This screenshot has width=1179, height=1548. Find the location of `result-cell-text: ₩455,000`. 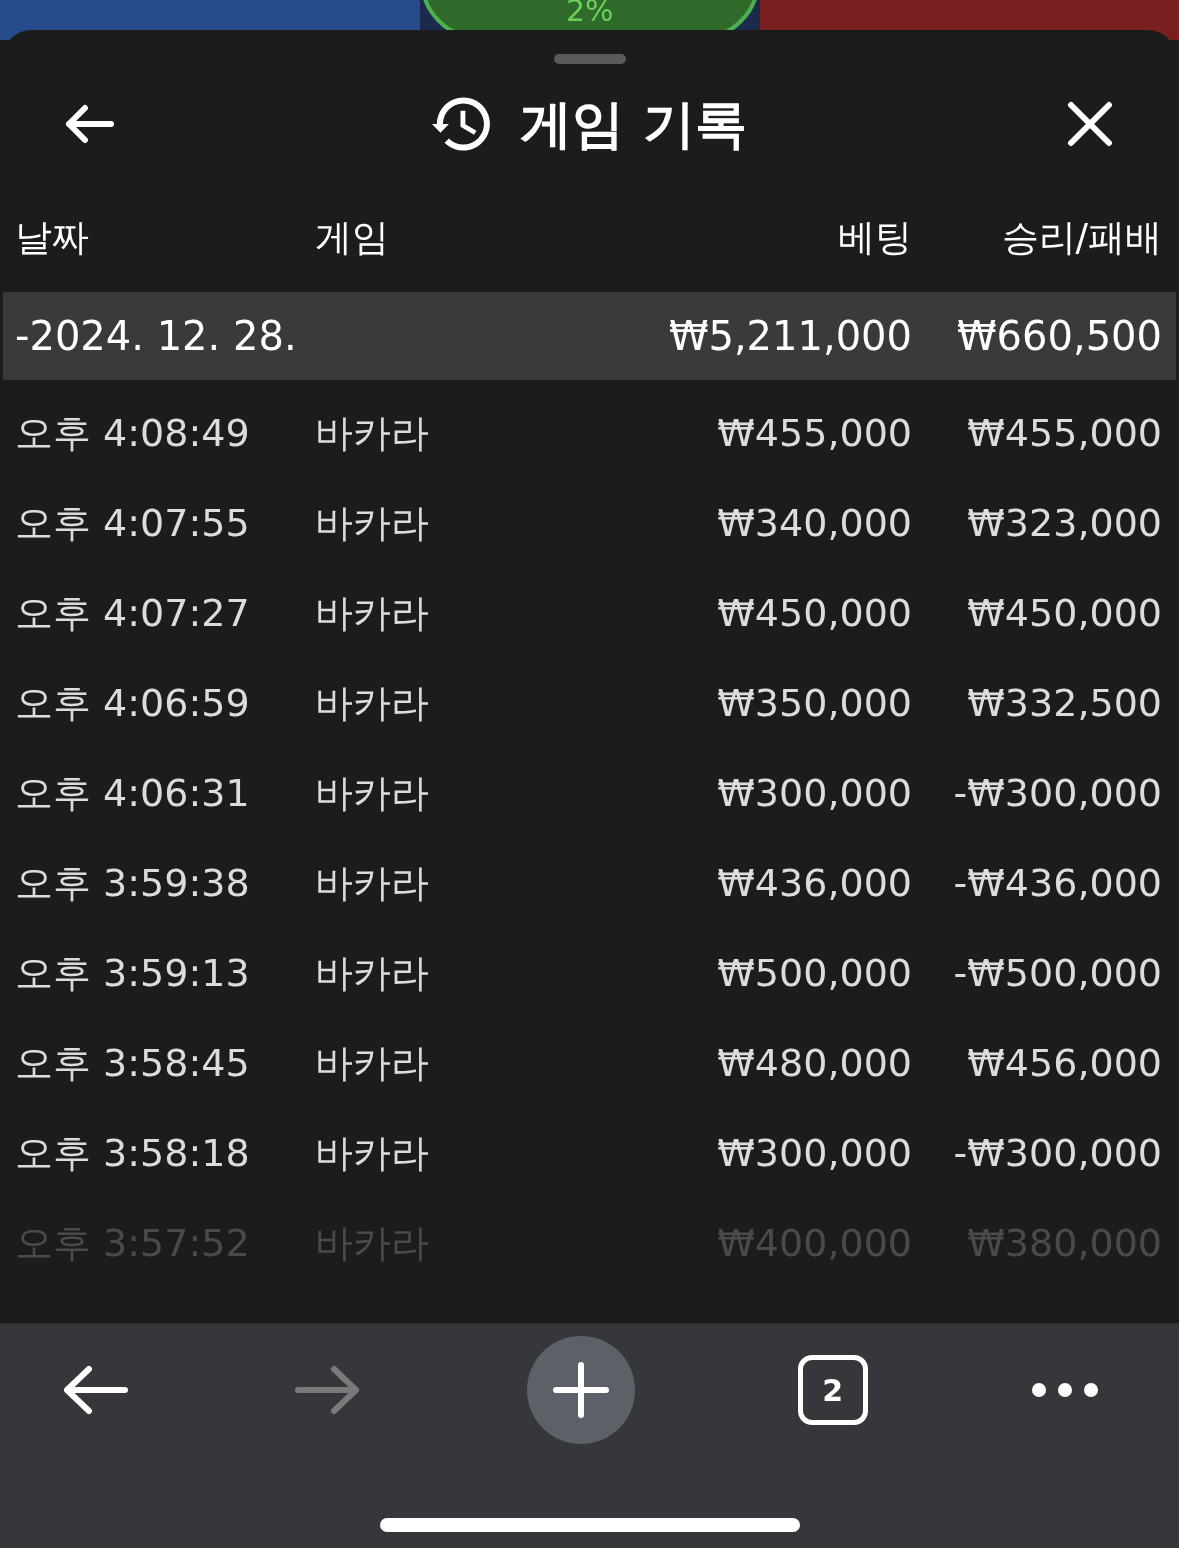

result-cell-text: ₩455,000 is located at coordinates (1064, 433).